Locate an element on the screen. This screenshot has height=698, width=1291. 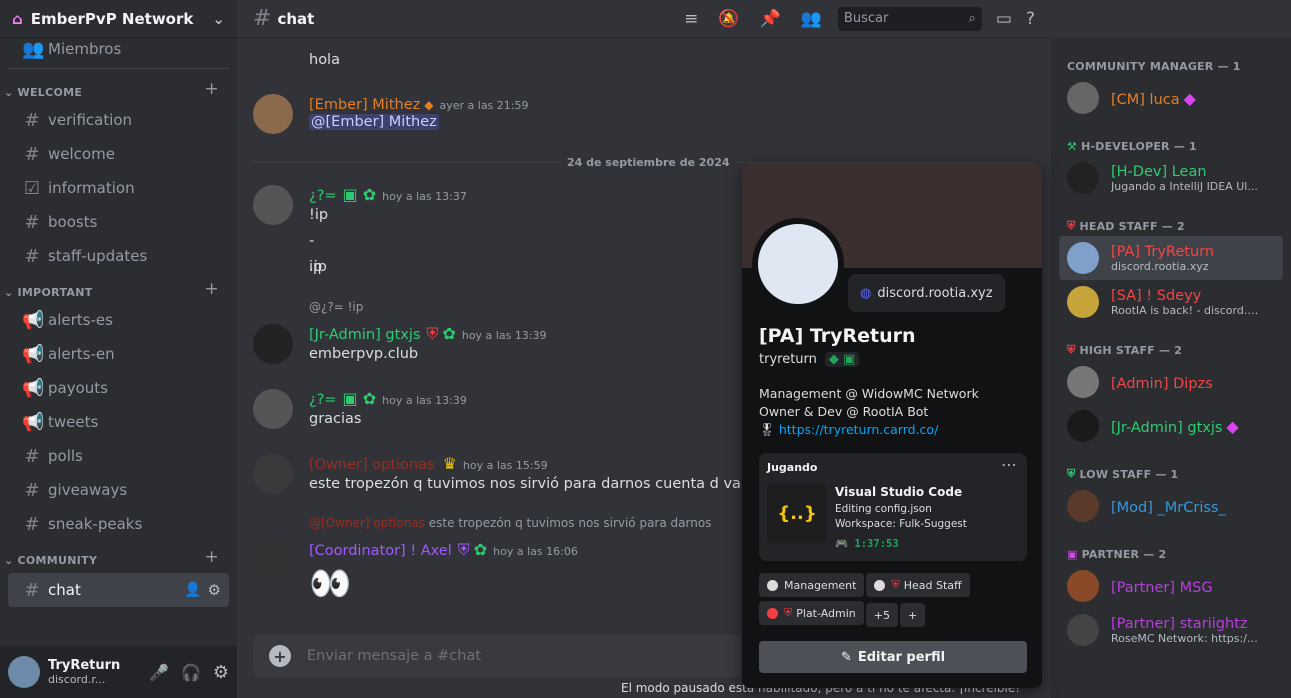
channel-tweets: 📢 tweets is located at coordinates (118, 422).